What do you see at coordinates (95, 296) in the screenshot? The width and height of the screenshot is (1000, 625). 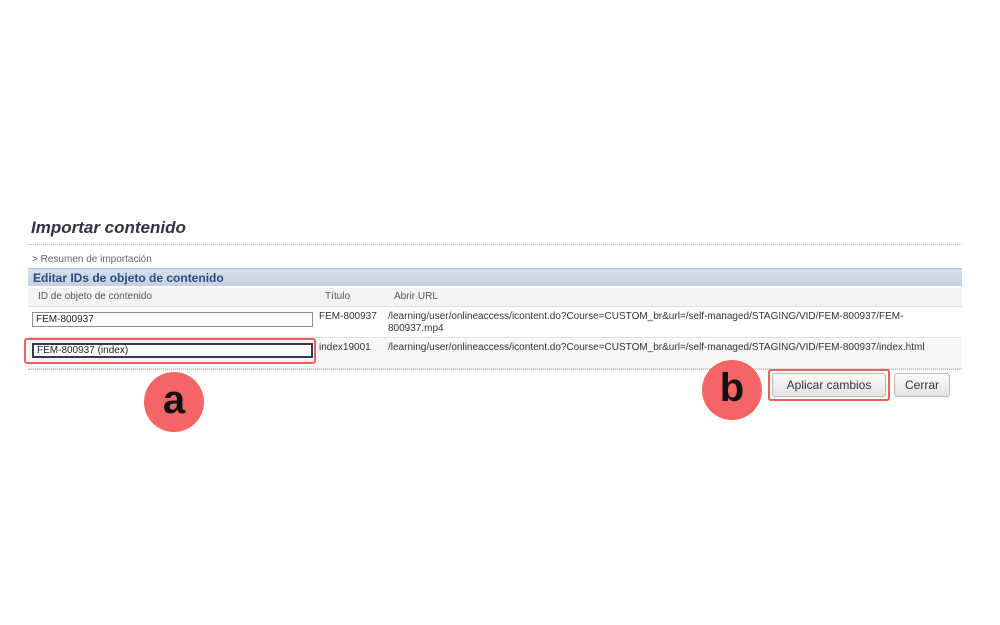 I see `column-header-id: ID de objeto de contenido` at bounding box center [95, 296].